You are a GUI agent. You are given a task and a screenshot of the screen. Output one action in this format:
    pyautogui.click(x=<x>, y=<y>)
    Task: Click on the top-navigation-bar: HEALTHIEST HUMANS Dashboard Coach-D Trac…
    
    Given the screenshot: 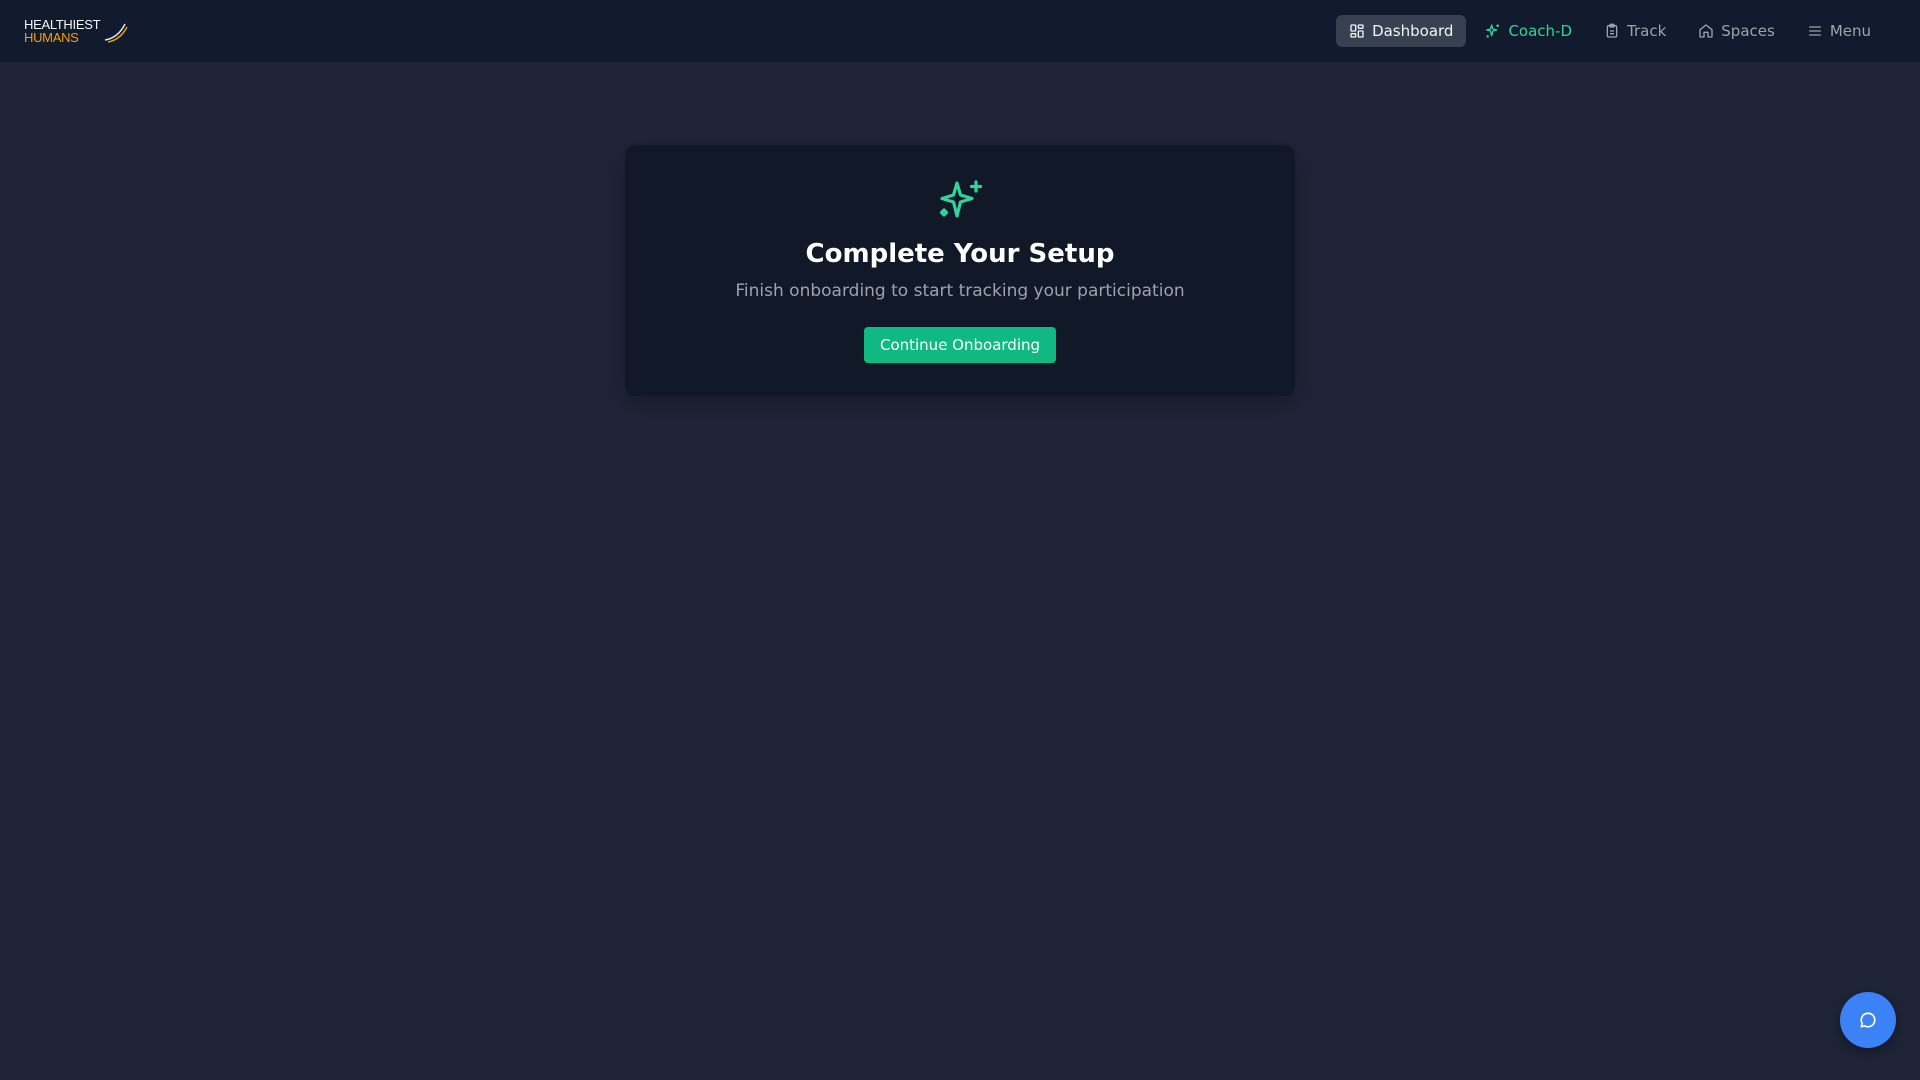 What is the action you would take?
    pyautogui.click(x=960, y=31)
    